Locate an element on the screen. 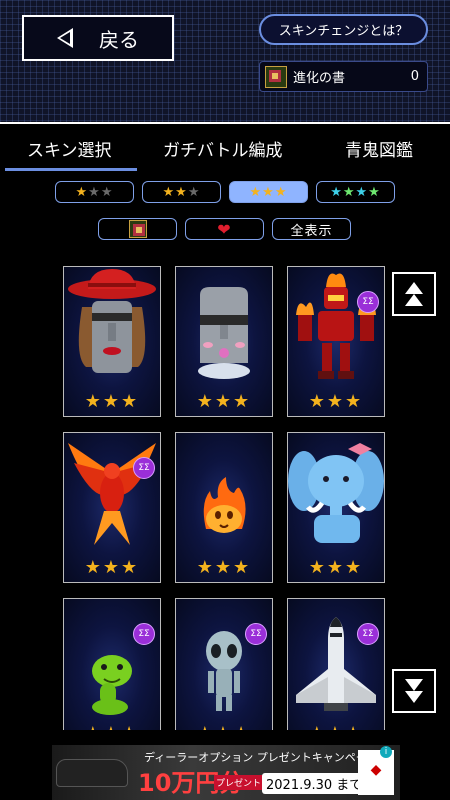  active-tab-indicator is located at coordinates (71, 169).